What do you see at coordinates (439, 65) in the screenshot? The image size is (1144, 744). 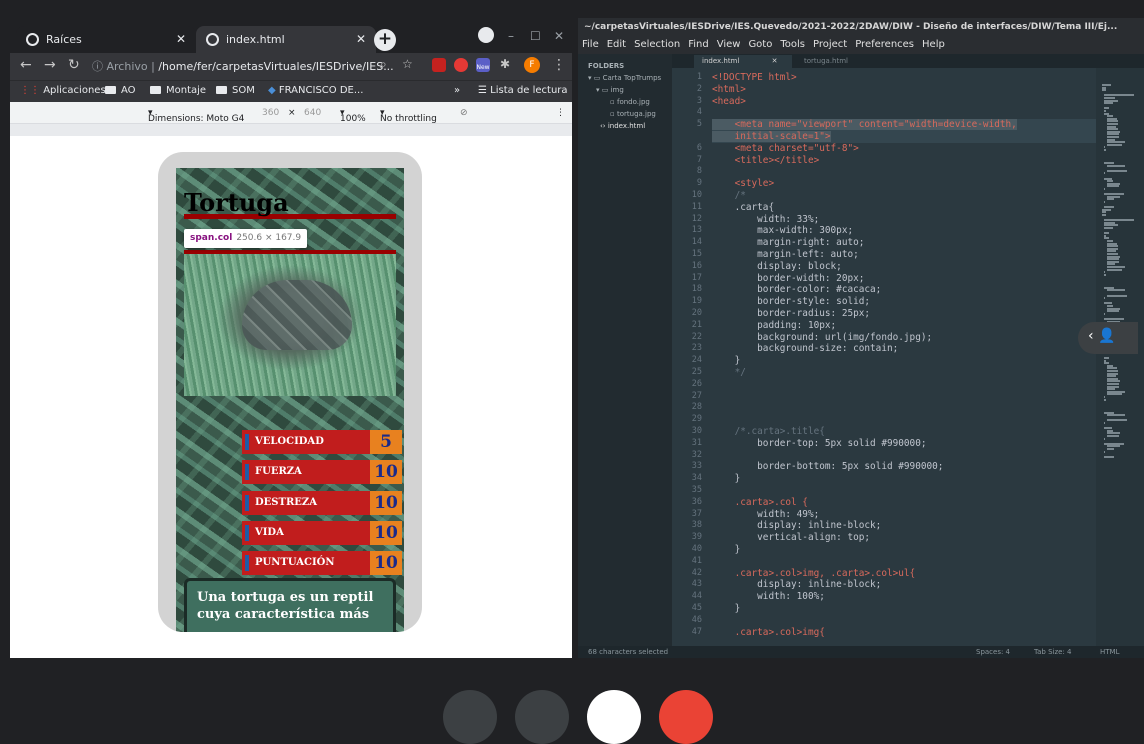 I see `extension-icon` at bounding box center [439, 65].